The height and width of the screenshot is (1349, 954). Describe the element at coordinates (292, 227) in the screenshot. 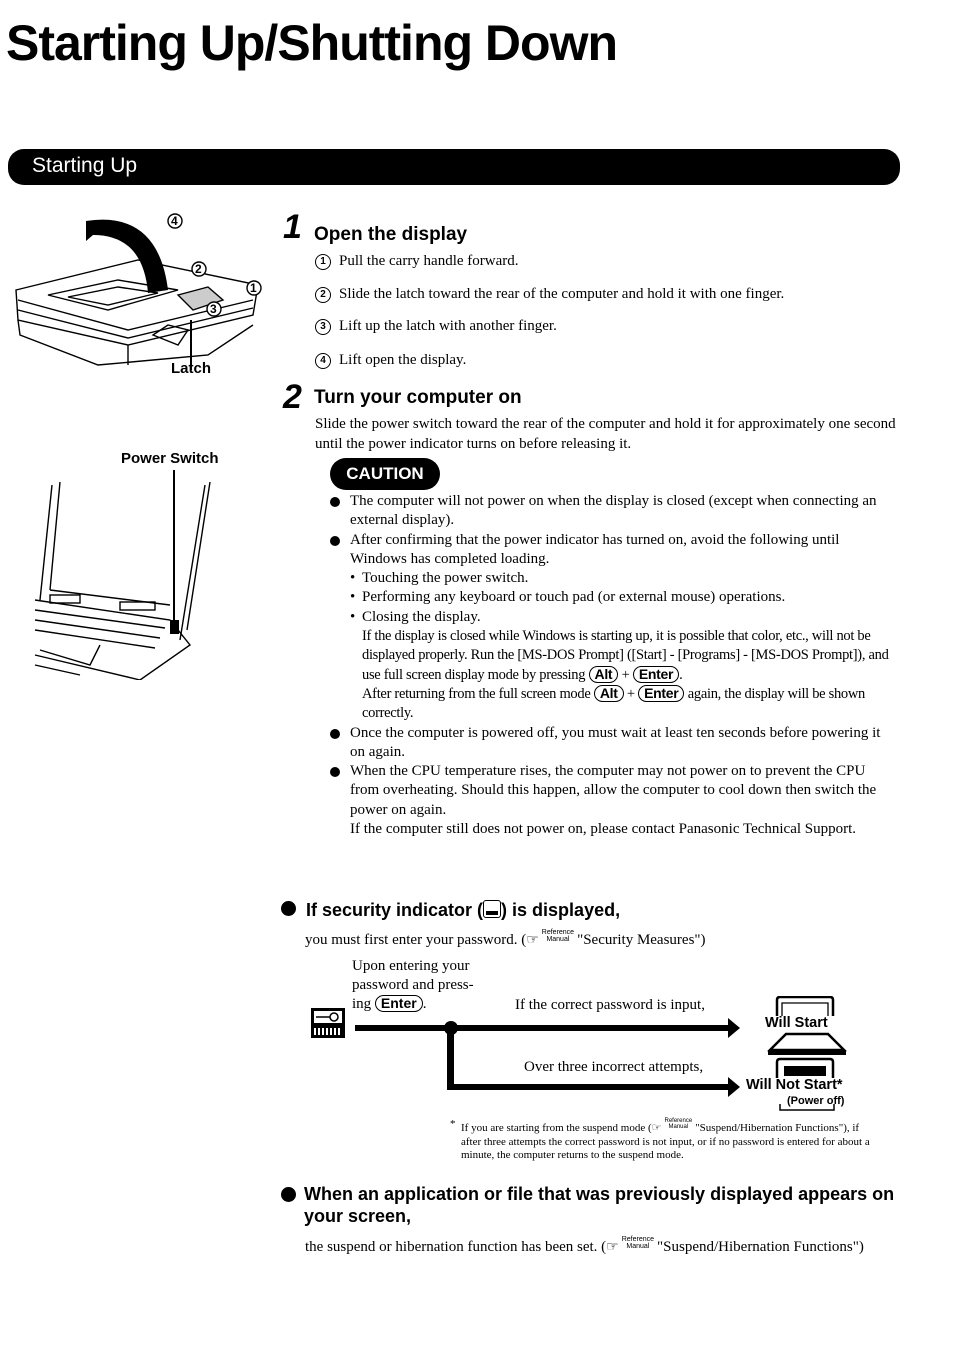

I see `step-1-number: 1` at that location.